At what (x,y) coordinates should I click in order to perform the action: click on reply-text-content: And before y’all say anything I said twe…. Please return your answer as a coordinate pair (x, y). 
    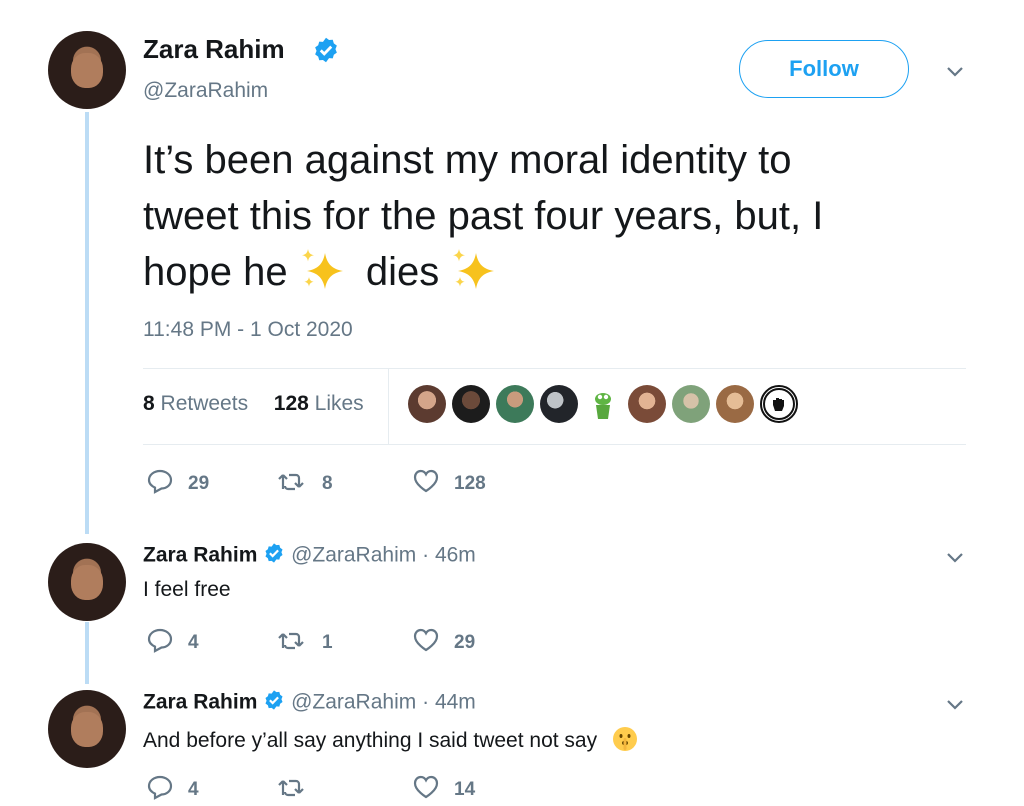
    Looking at the image, I should click on (370, 740).